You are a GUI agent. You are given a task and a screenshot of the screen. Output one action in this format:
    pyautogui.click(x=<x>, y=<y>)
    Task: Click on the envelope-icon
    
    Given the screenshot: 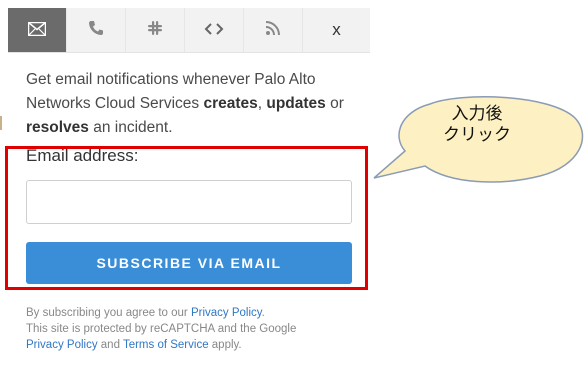 What is the action you would take?
    pyautogui.click(x=37, y=30)
    